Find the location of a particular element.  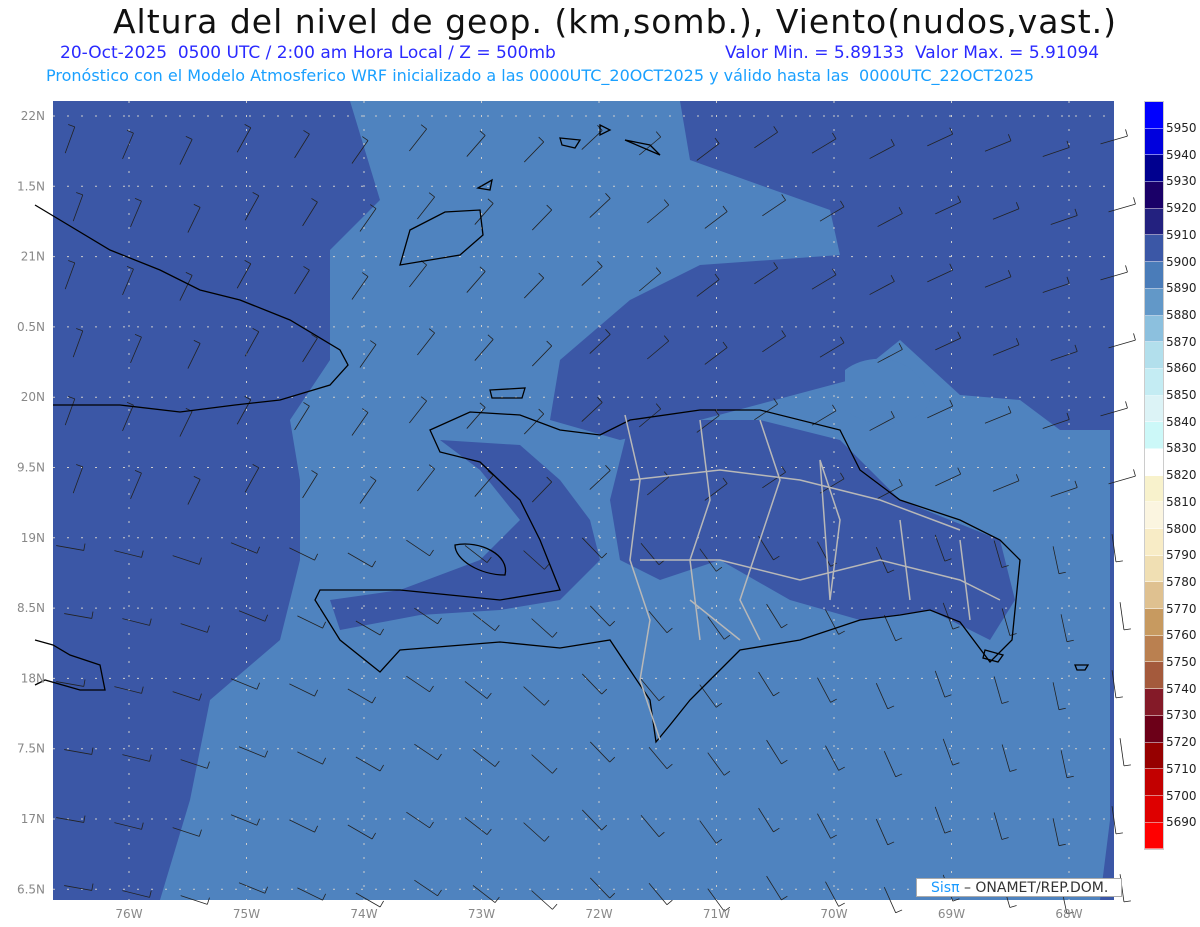

colorbar-label: 5820 is located at coordinates (1181, 475).